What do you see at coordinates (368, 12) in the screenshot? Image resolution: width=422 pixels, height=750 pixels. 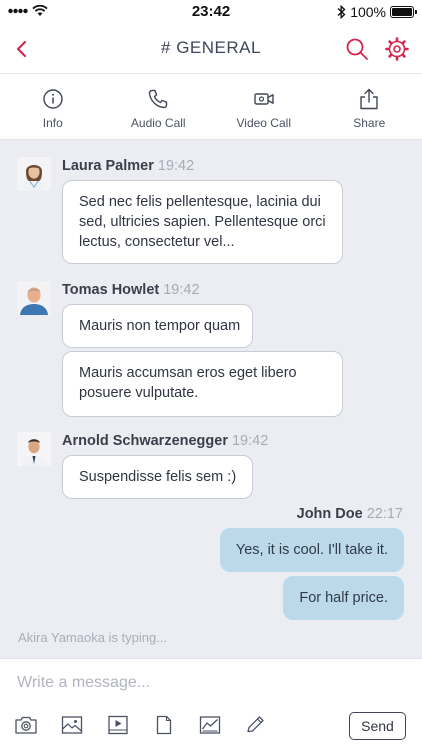 I see `battery-percent: 100%` at bounding box center [368, 12].